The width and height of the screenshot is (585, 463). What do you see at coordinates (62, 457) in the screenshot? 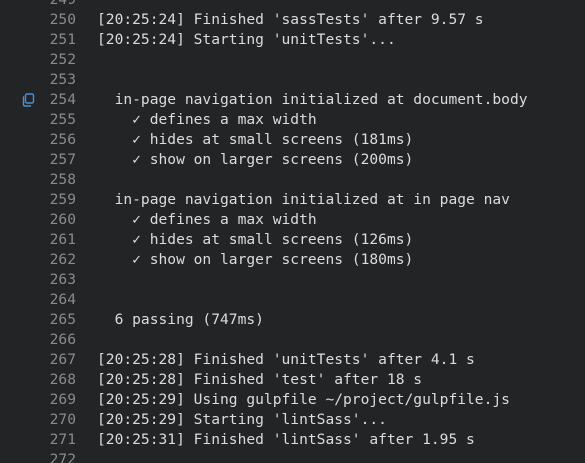
I see `line-number: 272` at bounding box center [62, 457].